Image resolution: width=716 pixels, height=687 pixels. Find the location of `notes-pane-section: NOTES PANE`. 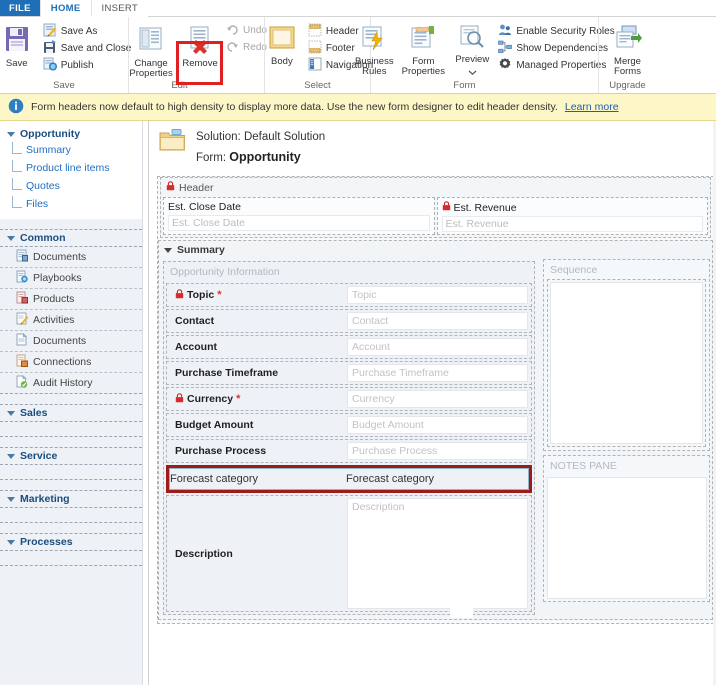

notes-pane-section: NOTES PANE is located at coordinates (626, 528).